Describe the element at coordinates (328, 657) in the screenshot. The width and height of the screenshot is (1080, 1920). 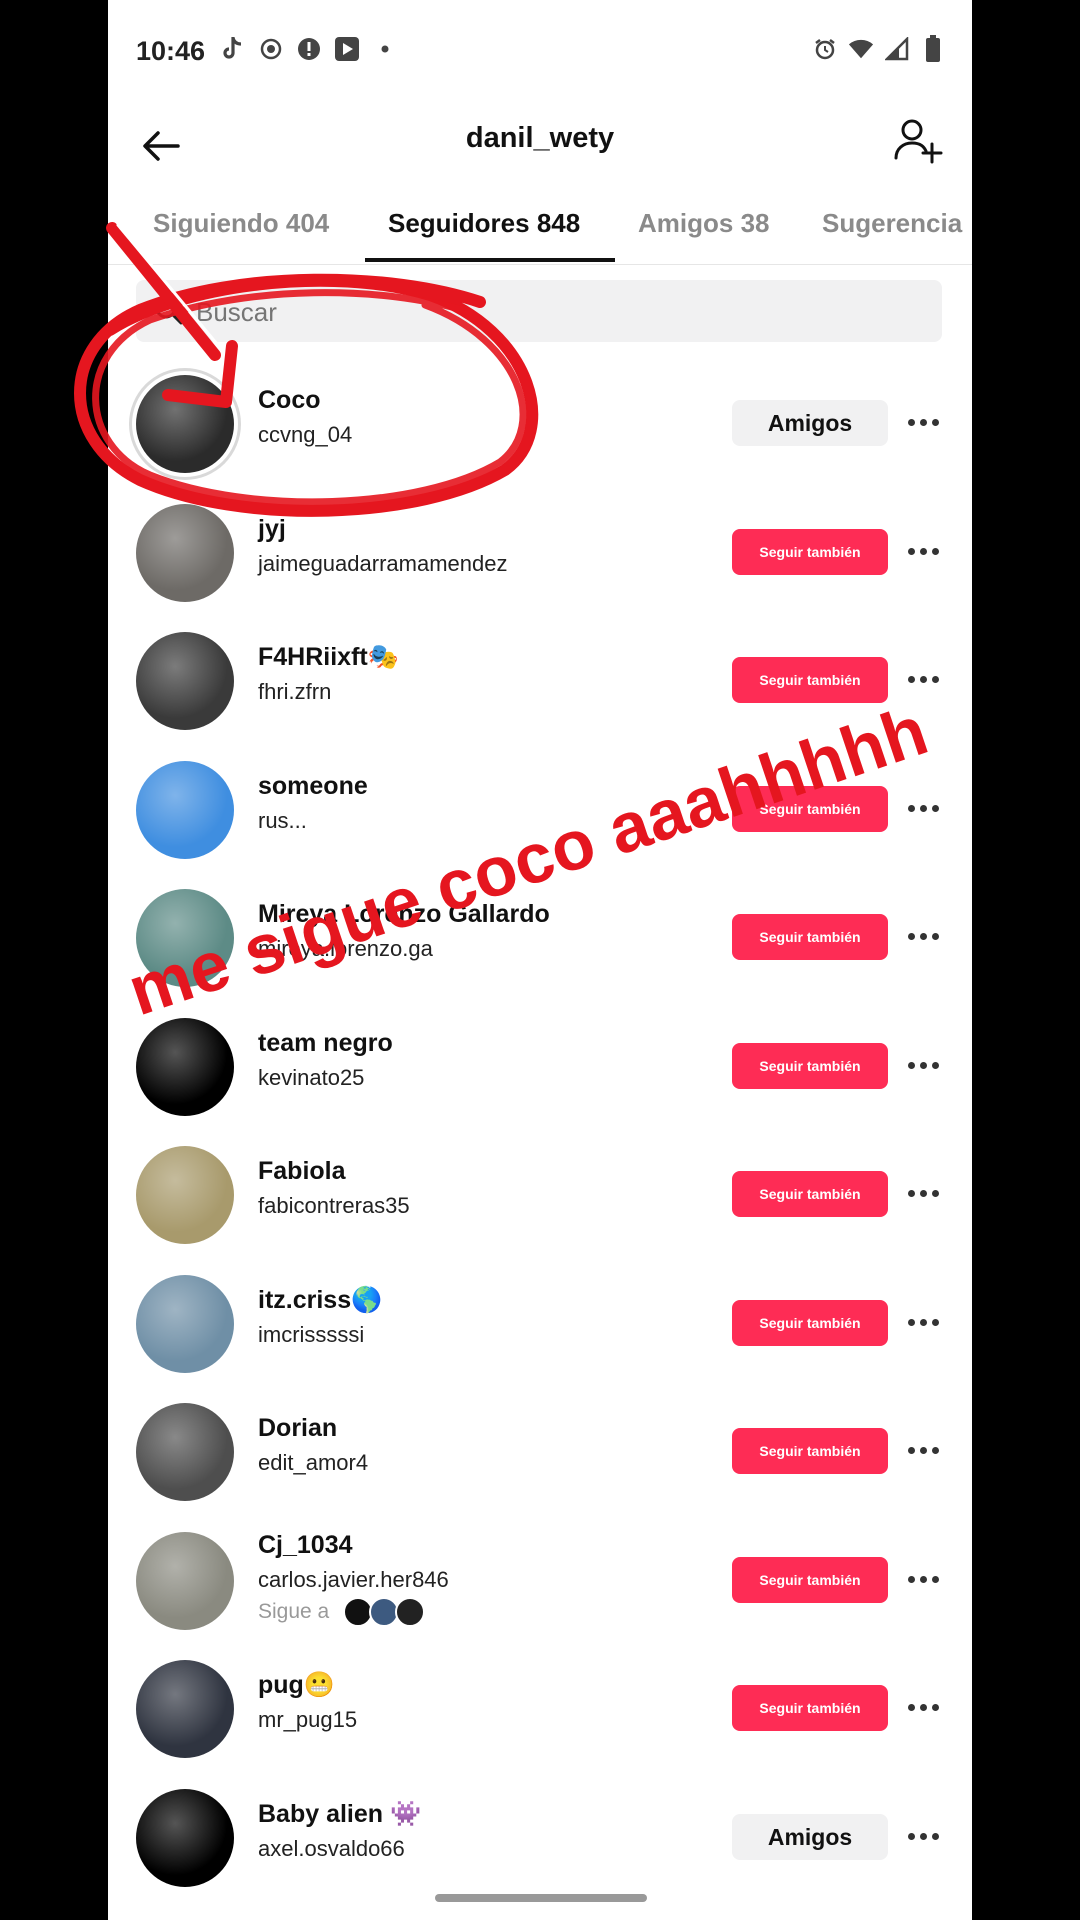
I see `follower-name: F4HRiixft🎭` at that location.